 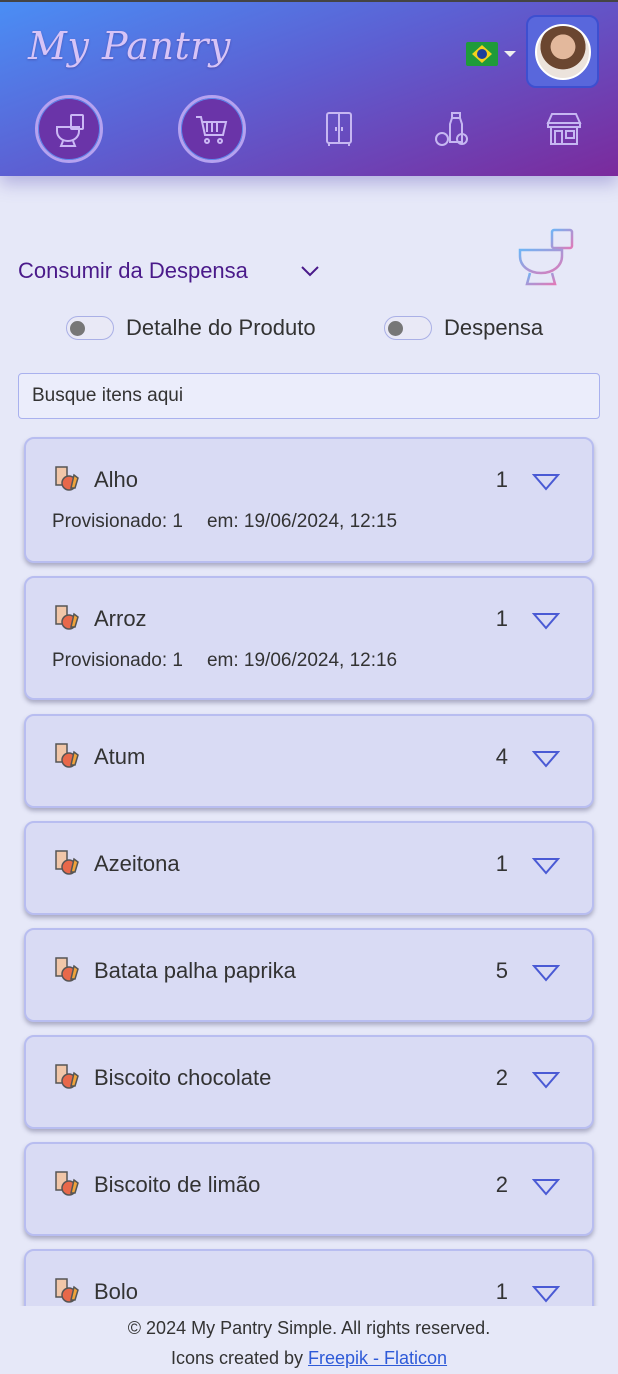 I want to click on toggle-label: Detalhe do Produto, so click(x=221, y=327).